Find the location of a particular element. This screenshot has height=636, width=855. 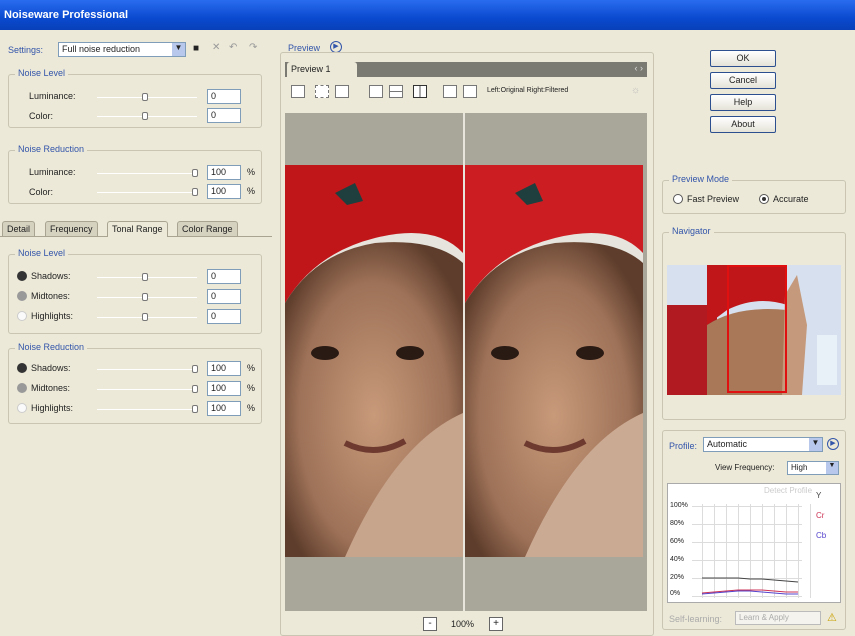

color-label: Color: is located at coordinates (41, 116).